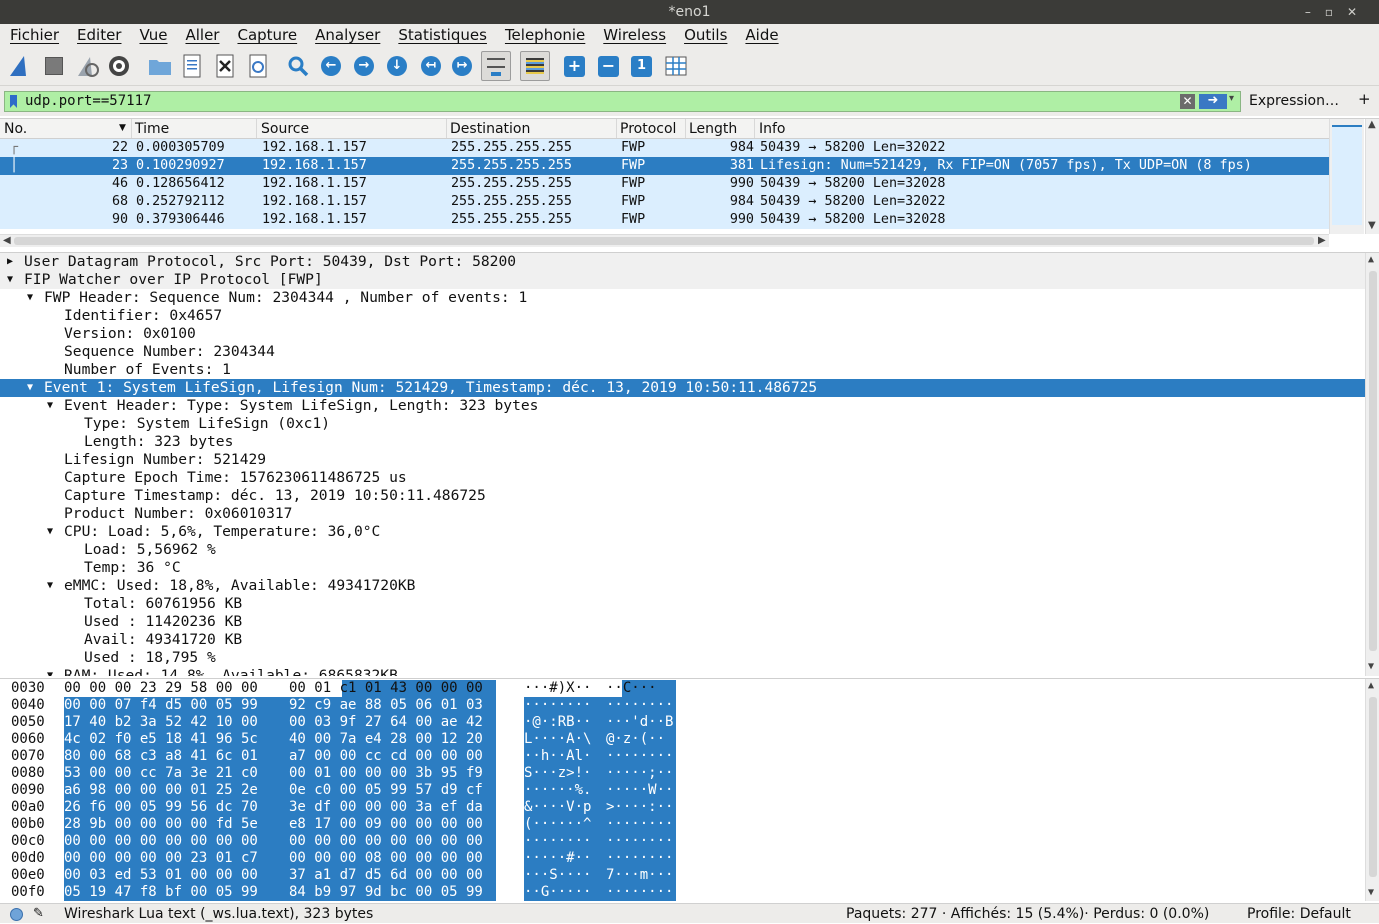 The height and width of the screenshot is (924, 1379). Describe the element at coordinates (682, 370) in the screenshot. I see `tree-item: Number of Events: 1` at that location.